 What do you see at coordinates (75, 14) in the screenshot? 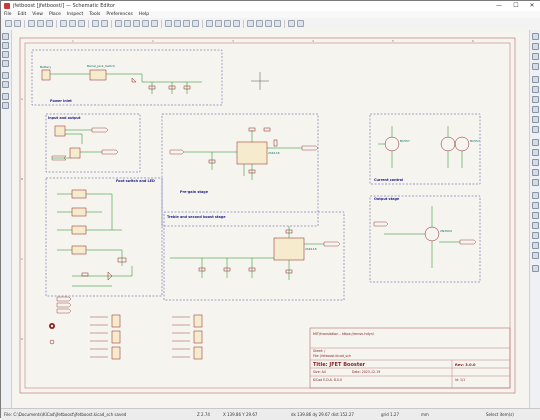
I see `menu-inspect: Inspect` at bounding box center [75, 14].